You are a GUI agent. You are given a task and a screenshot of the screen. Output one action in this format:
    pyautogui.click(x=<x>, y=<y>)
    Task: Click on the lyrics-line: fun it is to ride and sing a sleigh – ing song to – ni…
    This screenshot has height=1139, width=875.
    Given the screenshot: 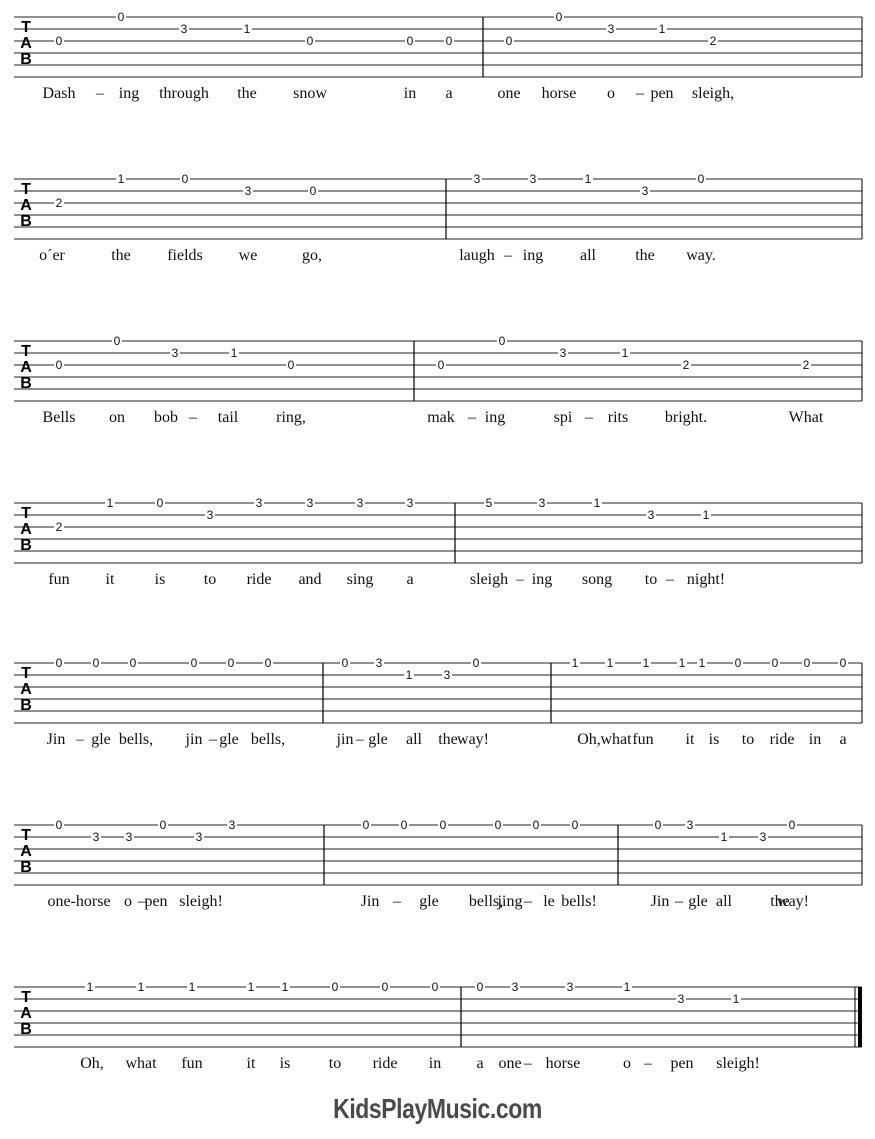 What is the action you would take?
    pyautogui.click(x=437, y=583)
    